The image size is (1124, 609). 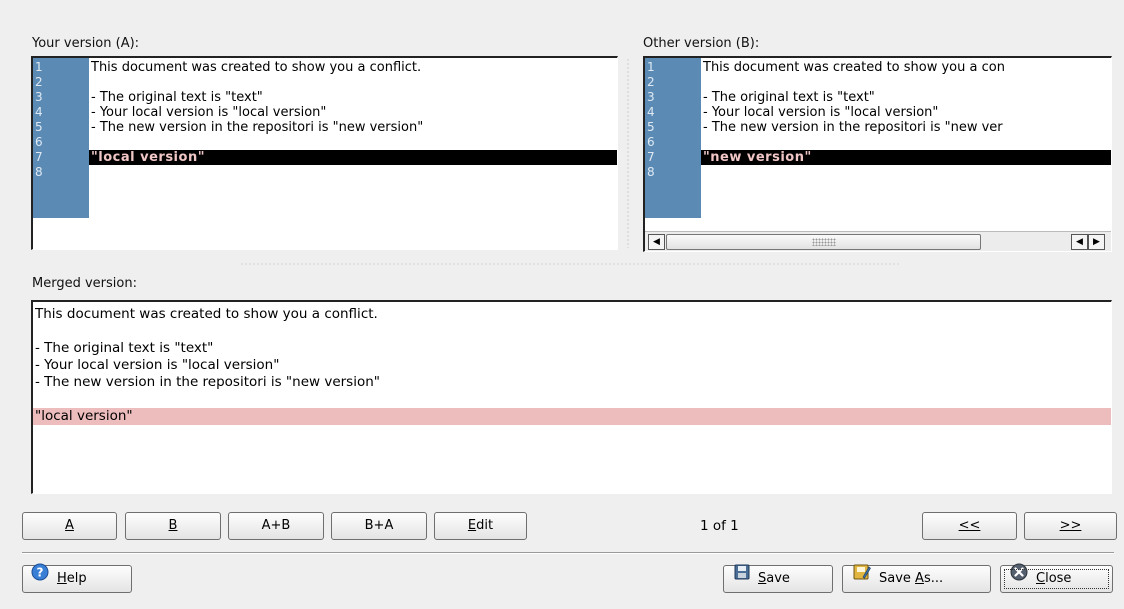 I want to click on line-text: "local version", so click(x=148, y=157).